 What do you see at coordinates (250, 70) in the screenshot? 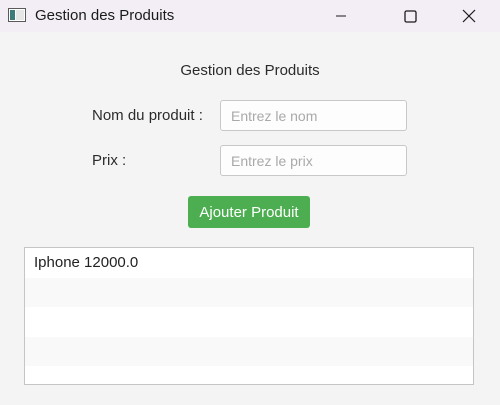
I see `page-title: Gestion des Produits` at bounding box center [250, 70].